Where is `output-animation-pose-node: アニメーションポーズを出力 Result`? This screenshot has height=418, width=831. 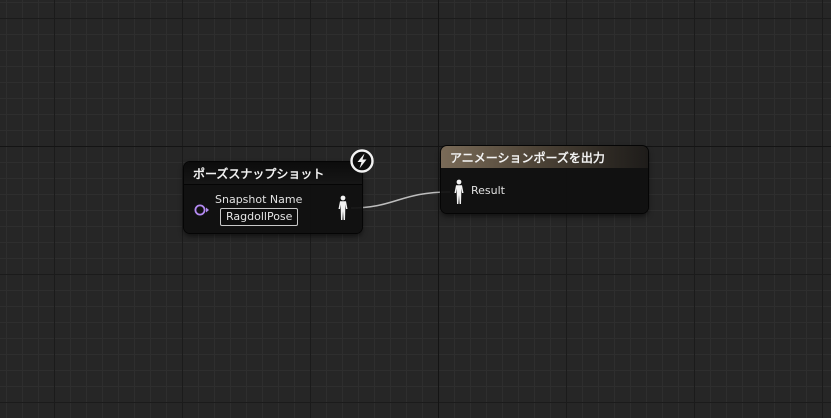 output-animation-pose-node: アニメーションポーズを出力 Result is located at coordinates (544, 179).